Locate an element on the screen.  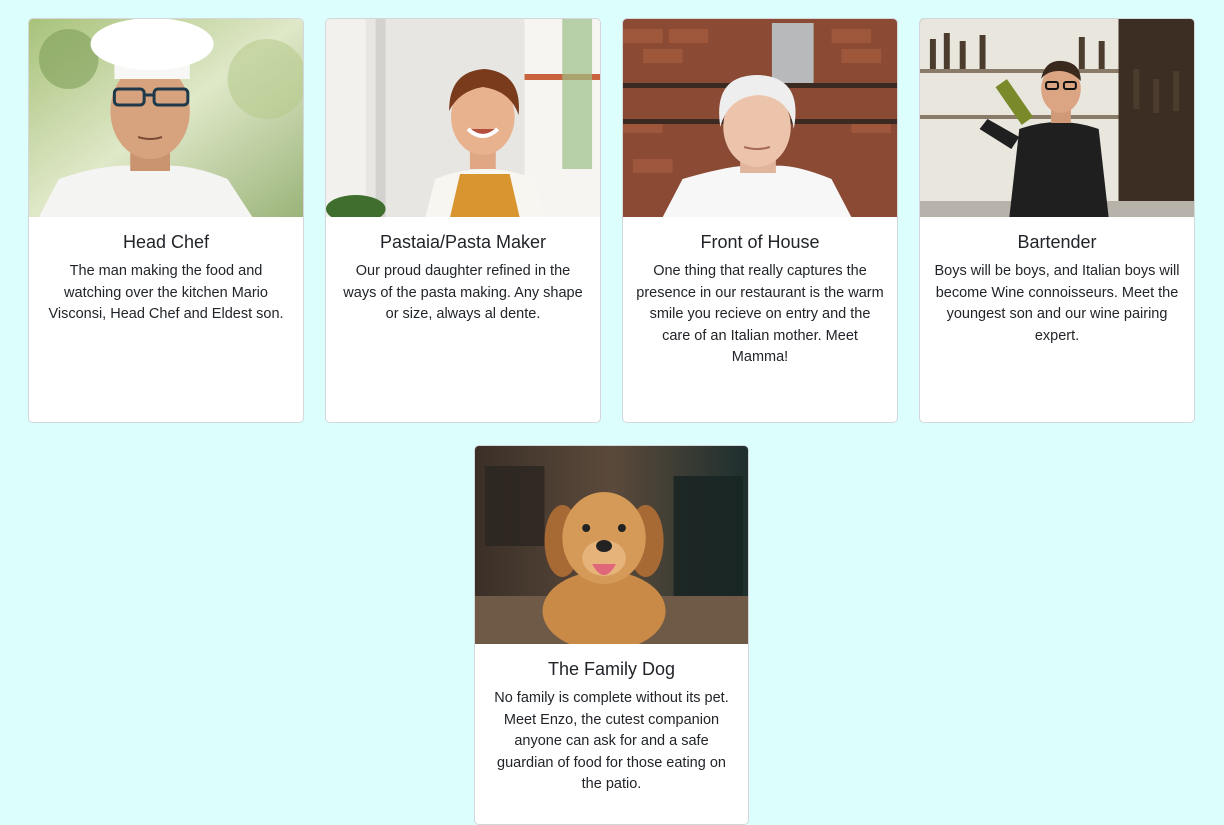
dog-photo is located at coordinates (611, 545).